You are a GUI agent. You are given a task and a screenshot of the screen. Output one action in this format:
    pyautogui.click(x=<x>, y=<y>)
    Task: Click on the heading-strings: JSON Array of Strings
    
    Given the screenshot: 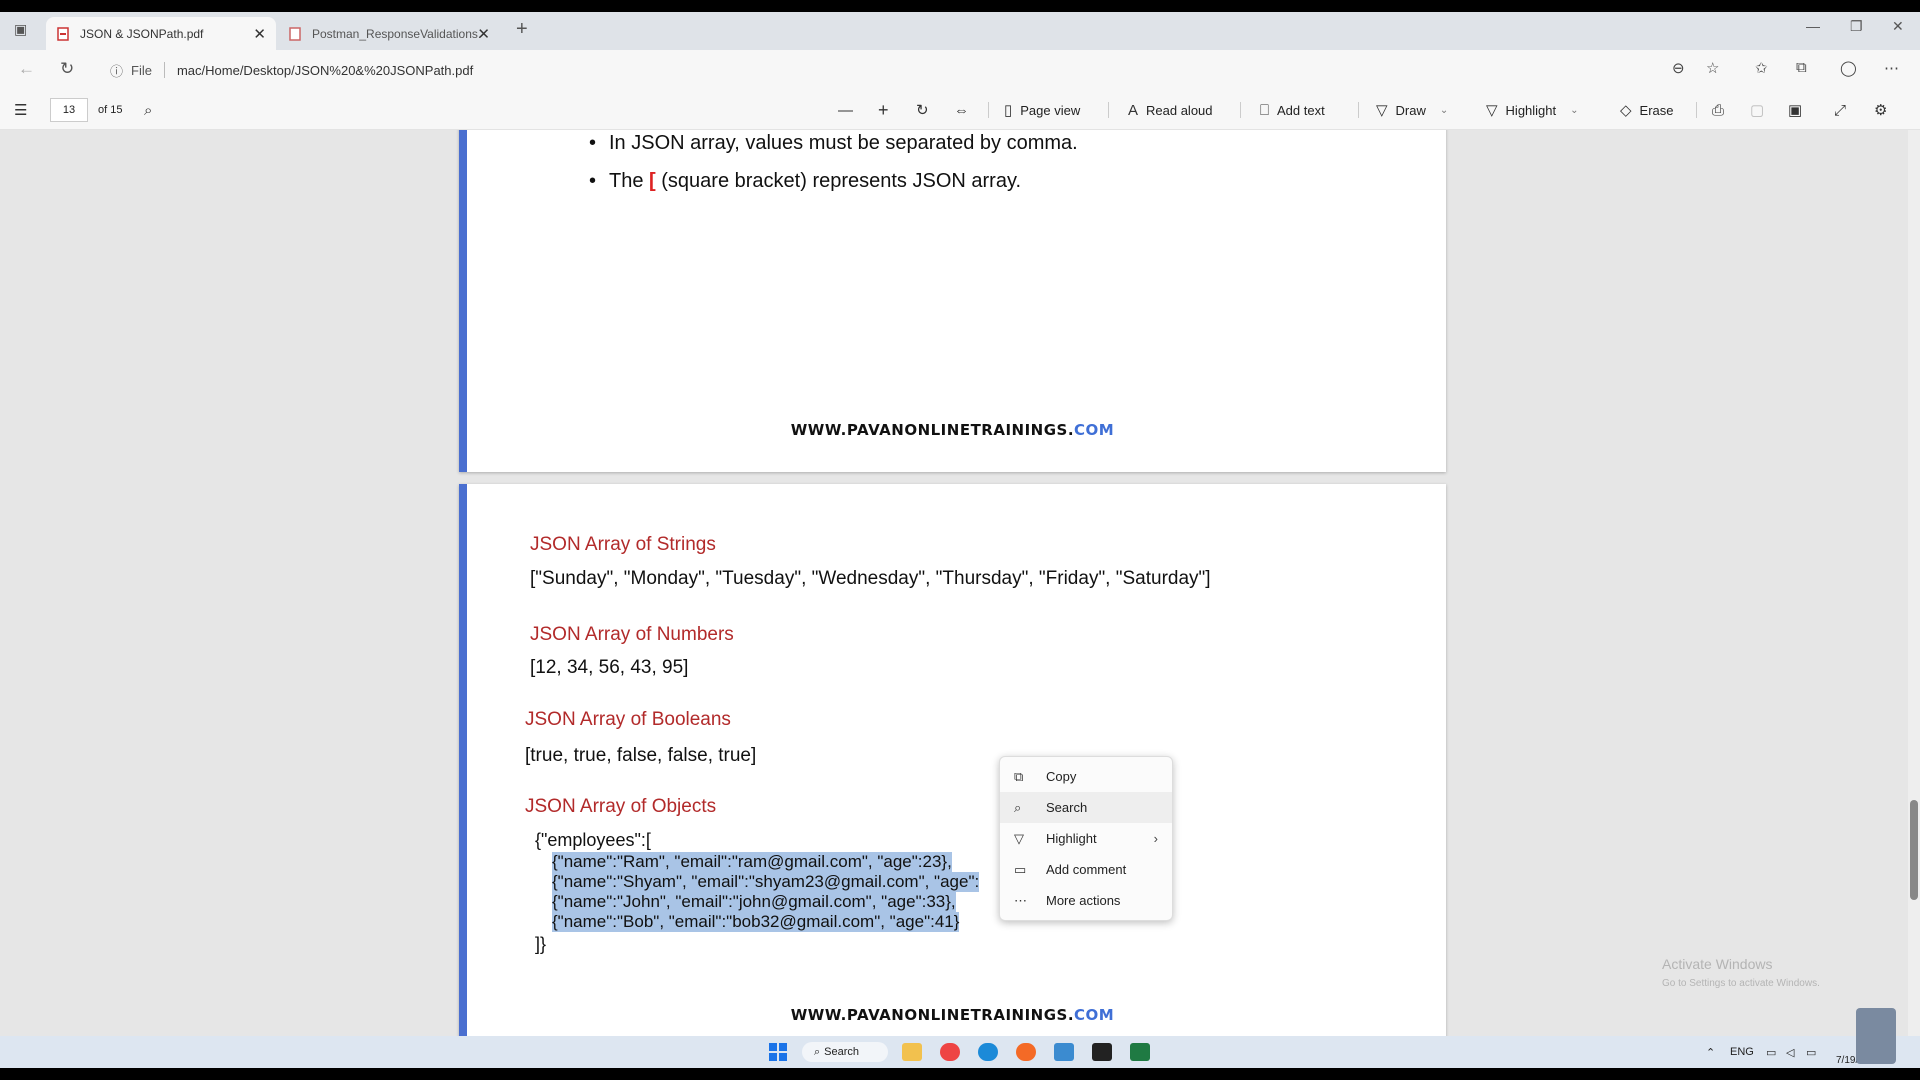 What is the action you would take?
    pyautogui.click(x=623, y=544)
    